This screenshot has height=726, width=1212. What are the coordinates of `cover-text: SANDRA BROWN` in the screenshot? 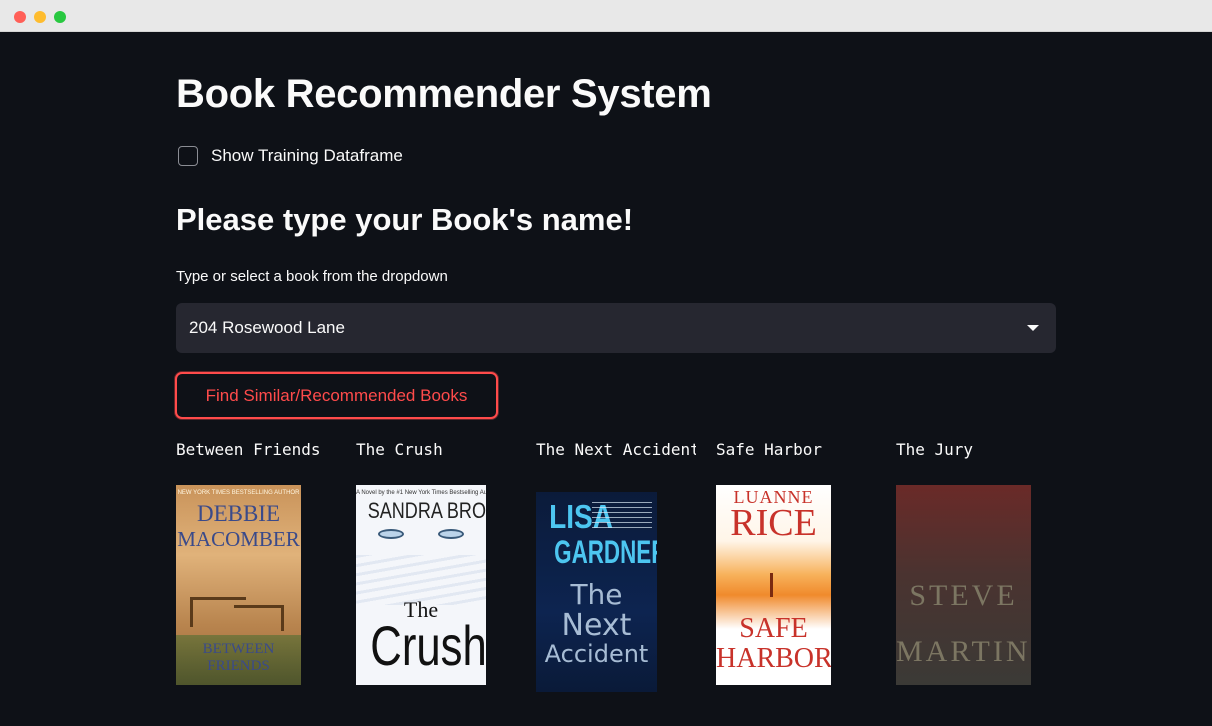 It's located at (426, 510).